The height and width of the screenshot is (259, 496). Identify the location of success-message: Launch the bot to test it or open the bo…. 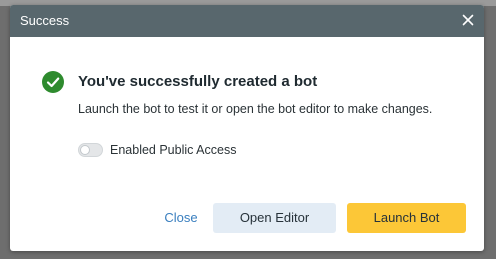
(255, 109).